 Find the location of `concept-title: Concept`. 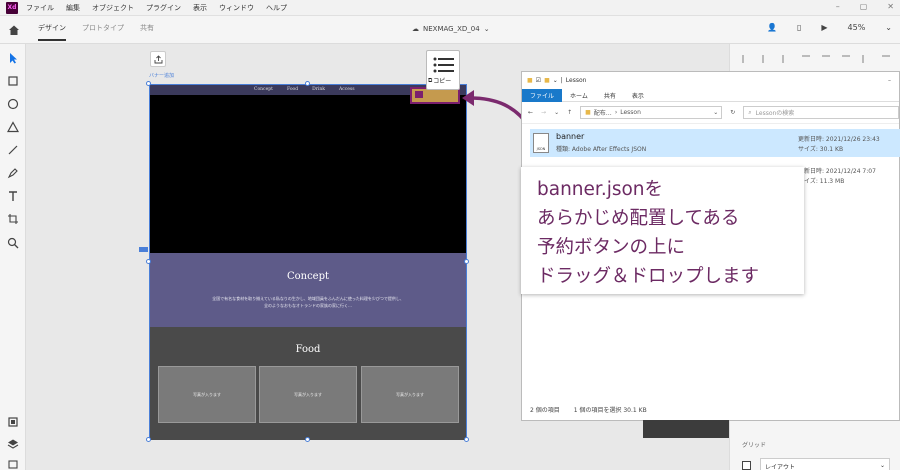

concept-title: Concept is located at coordinates (308, 276).